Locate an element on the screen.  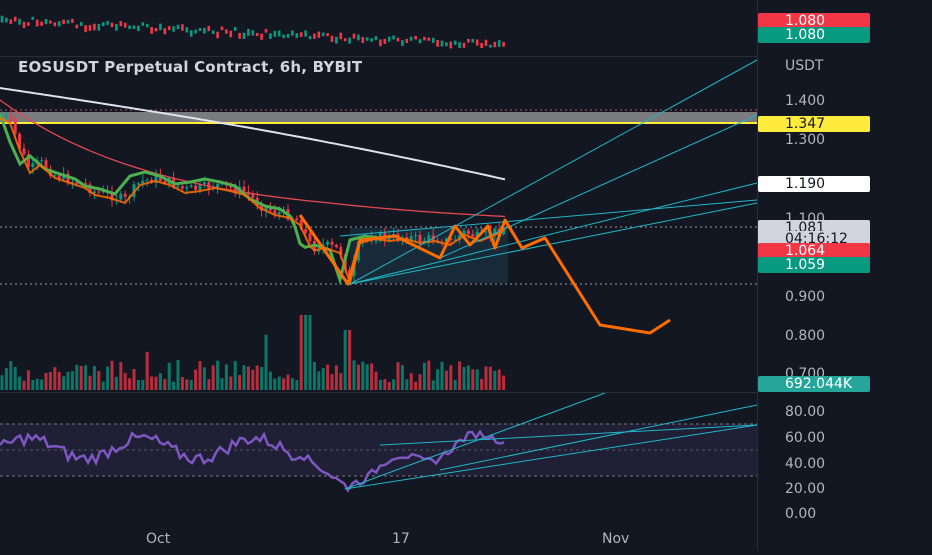
price-axis-label: 0.800 is located at coordinates (805, 336).